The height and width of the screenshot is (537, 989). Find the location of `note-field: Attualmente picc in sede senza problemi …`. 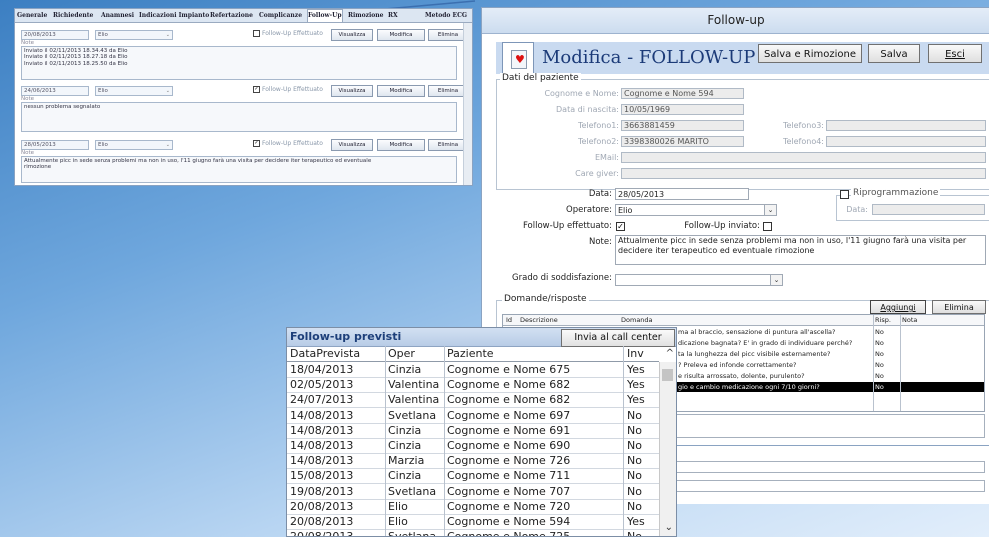

note-field: Attualmente picc in sede senza problemi … is located at coordinates (800, 250).